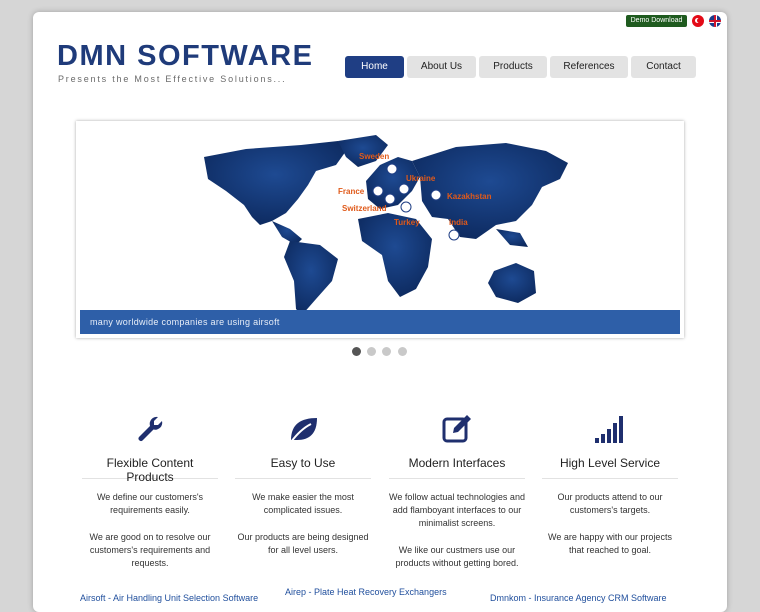 This screenshot has height=612, width=760. Describe the element at coordinates (609, 429) in the screenshot. I see `signal-bars-icon` at that location.